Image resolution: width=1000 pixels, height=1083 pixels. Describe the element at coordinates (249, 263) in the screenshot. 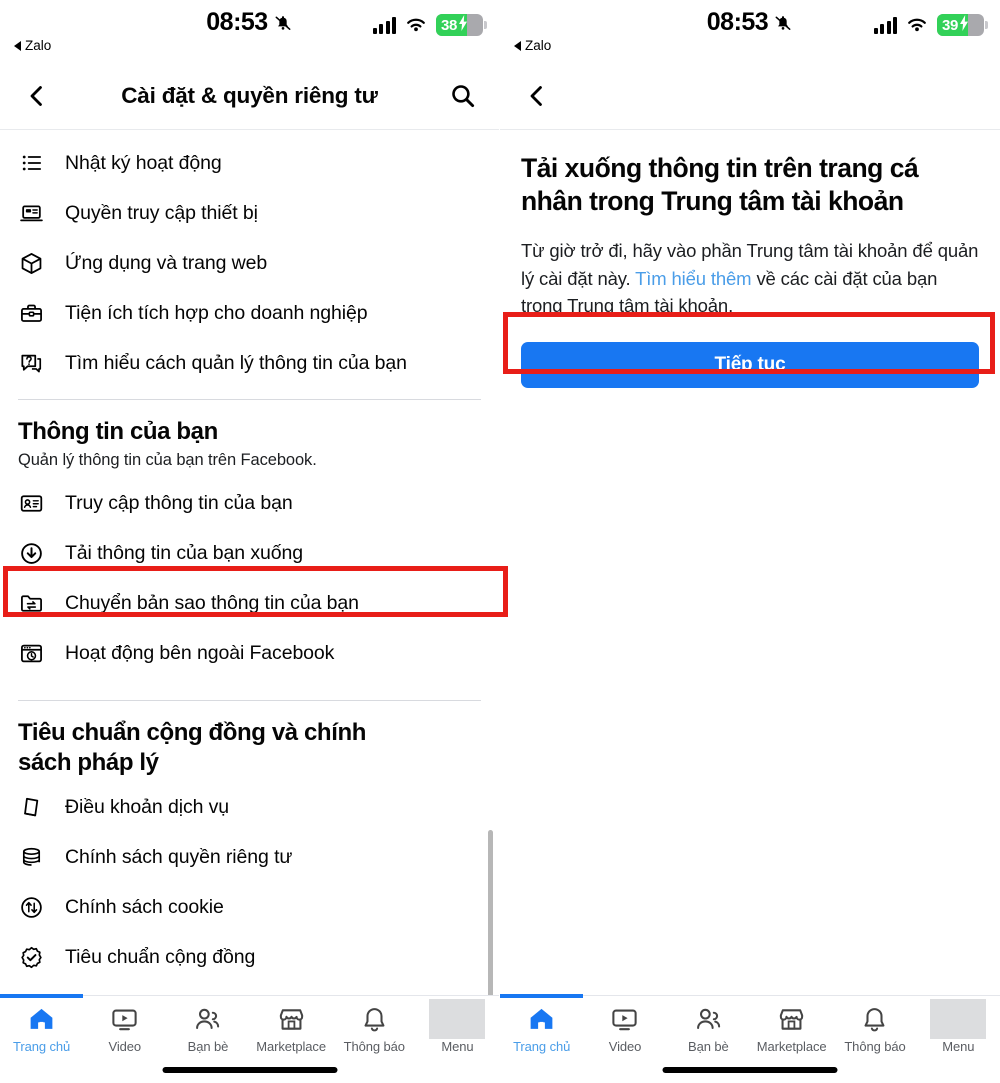

I see `list-item: Ứng dụng và trang web` at that location.